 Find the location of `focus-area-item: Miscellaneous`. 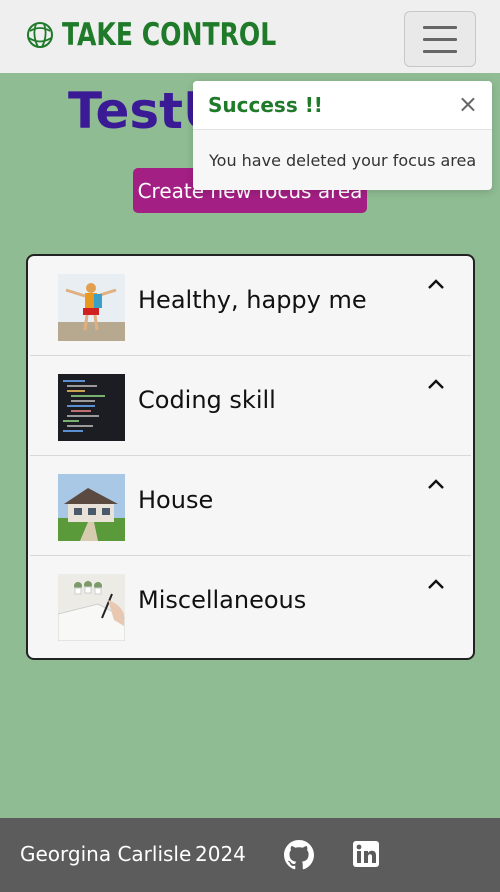

focus-area-item: Miscellaneous is located at coordinates (250, 606).